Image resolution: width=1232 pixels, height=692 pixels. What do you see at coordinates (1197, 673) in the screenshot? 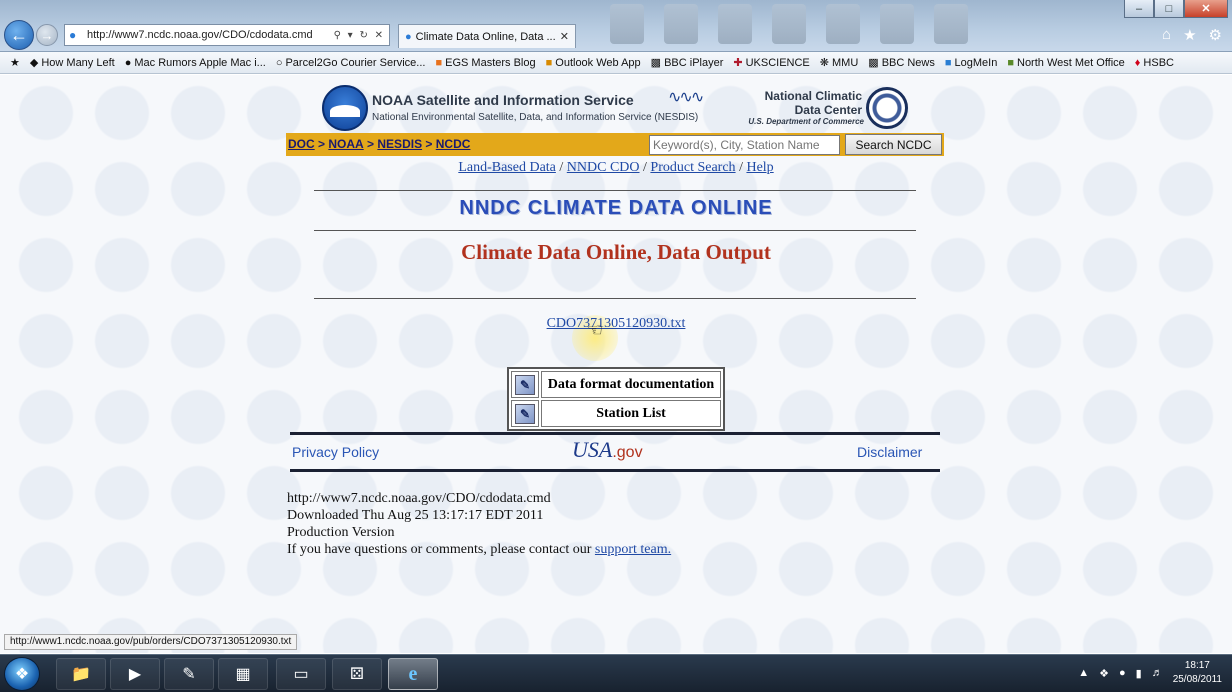
I see `clock: 18:17 25/08/2011` at bounding box center [1197, 673].